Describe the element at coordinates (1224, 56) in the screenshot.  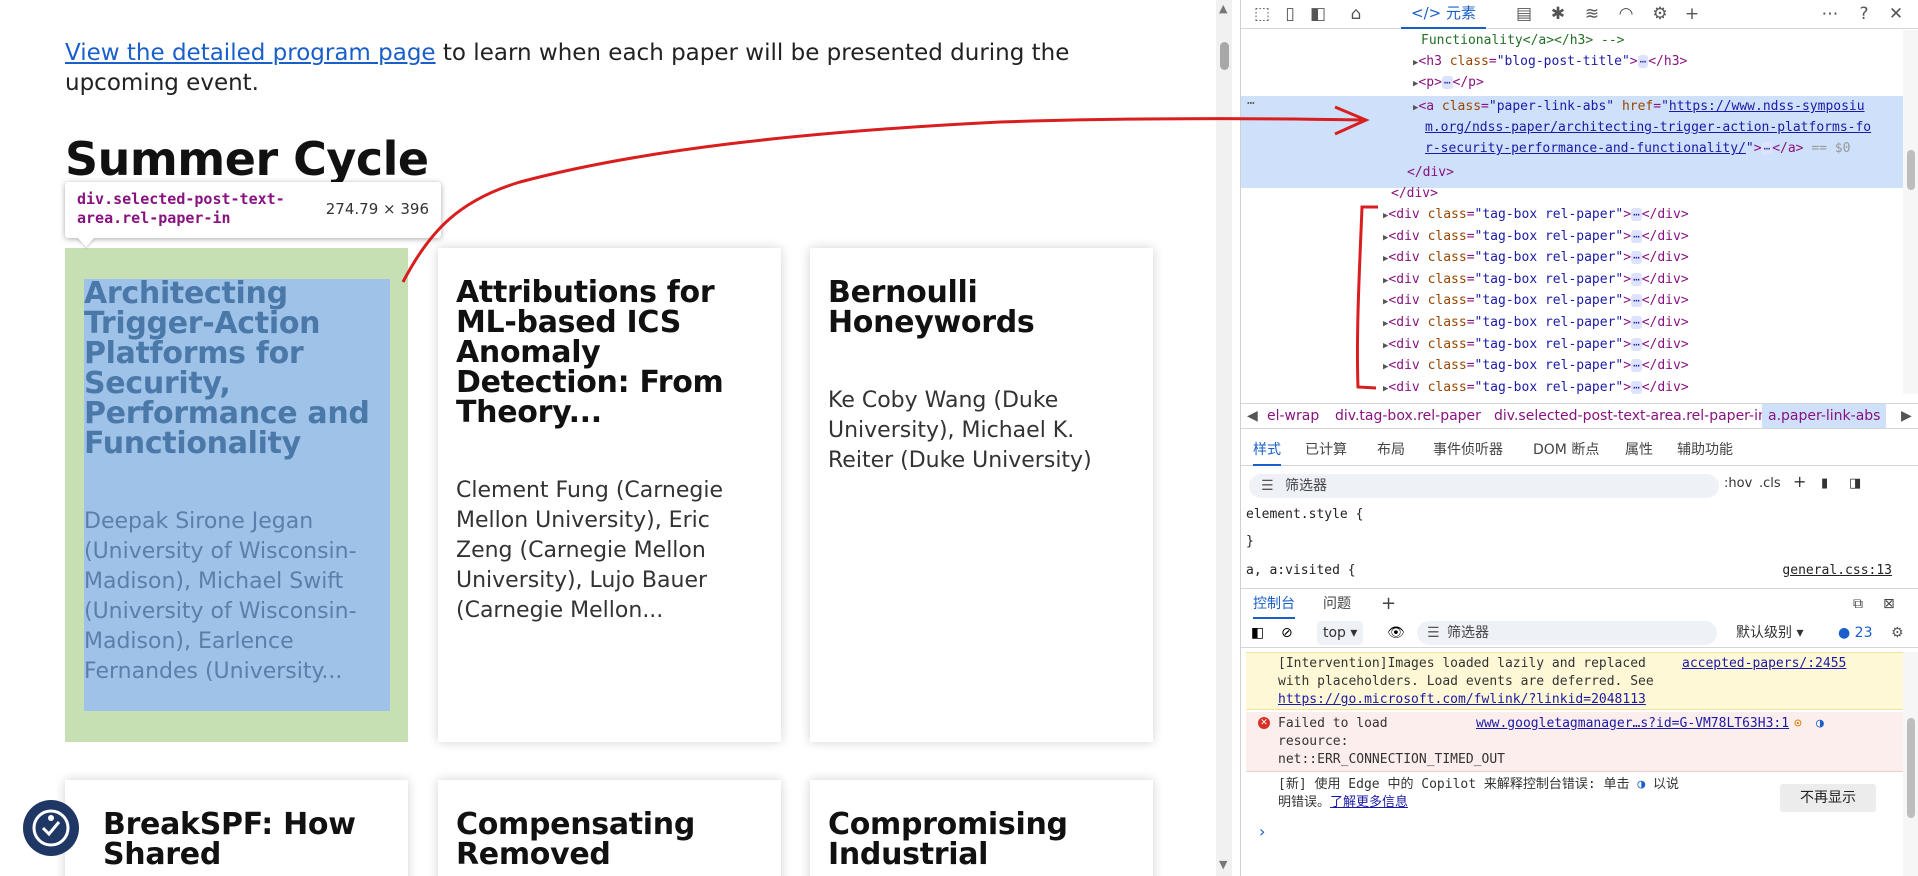
I see `page-scroll-thumb` at that location.